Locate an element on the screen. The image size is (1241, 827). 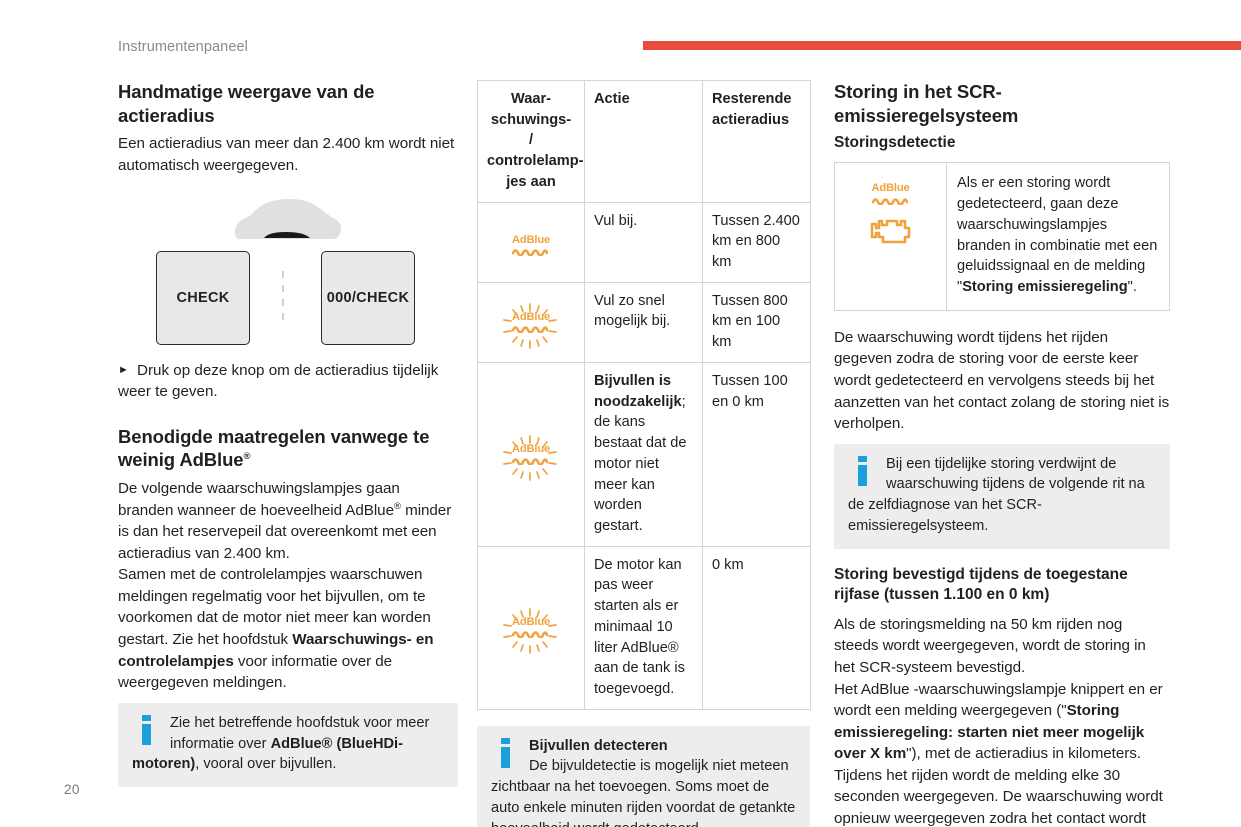
table-header-lamps: Waar-schuwings- / controlelamp-jes aan is located at coordinates (531, 141).